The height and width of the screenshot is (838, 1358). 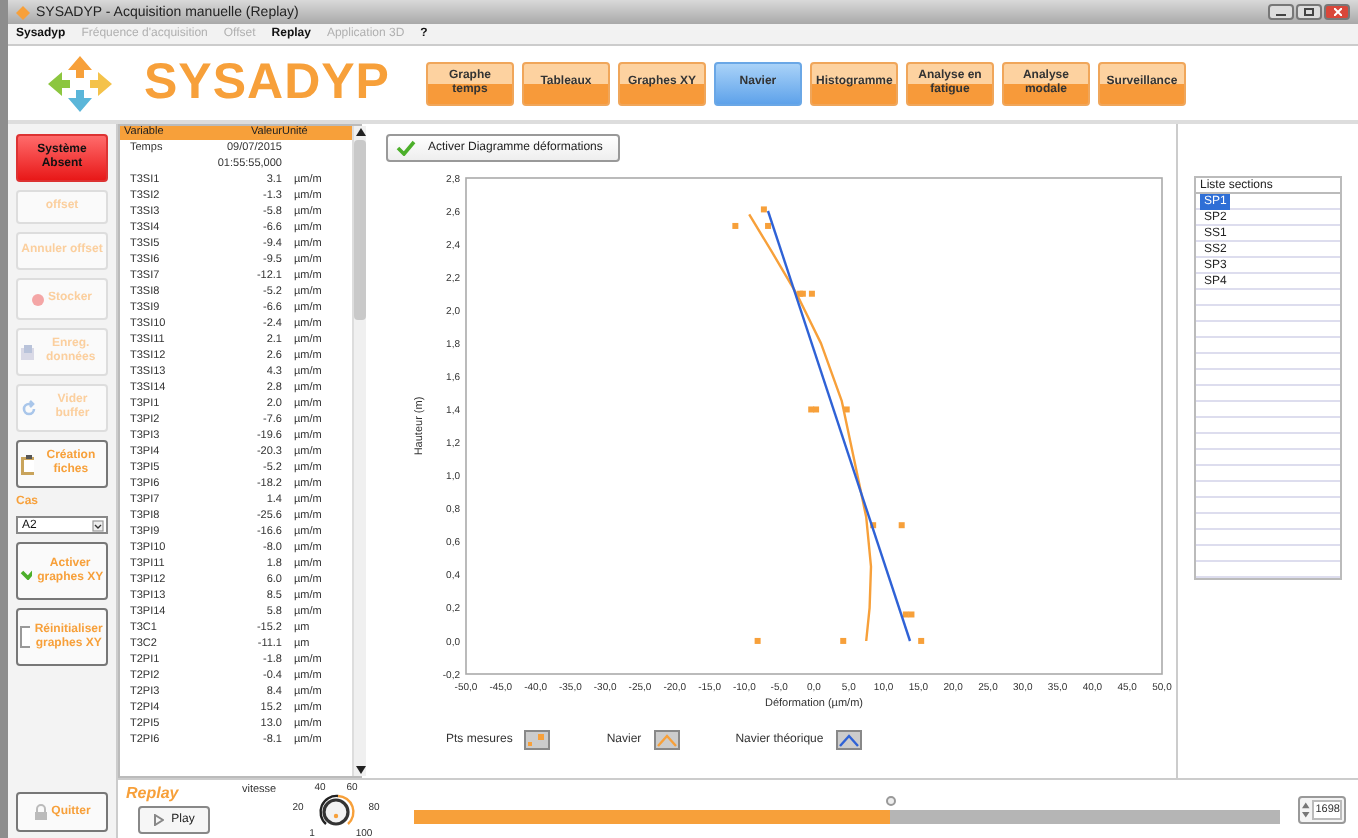 I want to click on scroll-down-icon, so click(x=360, y=770).